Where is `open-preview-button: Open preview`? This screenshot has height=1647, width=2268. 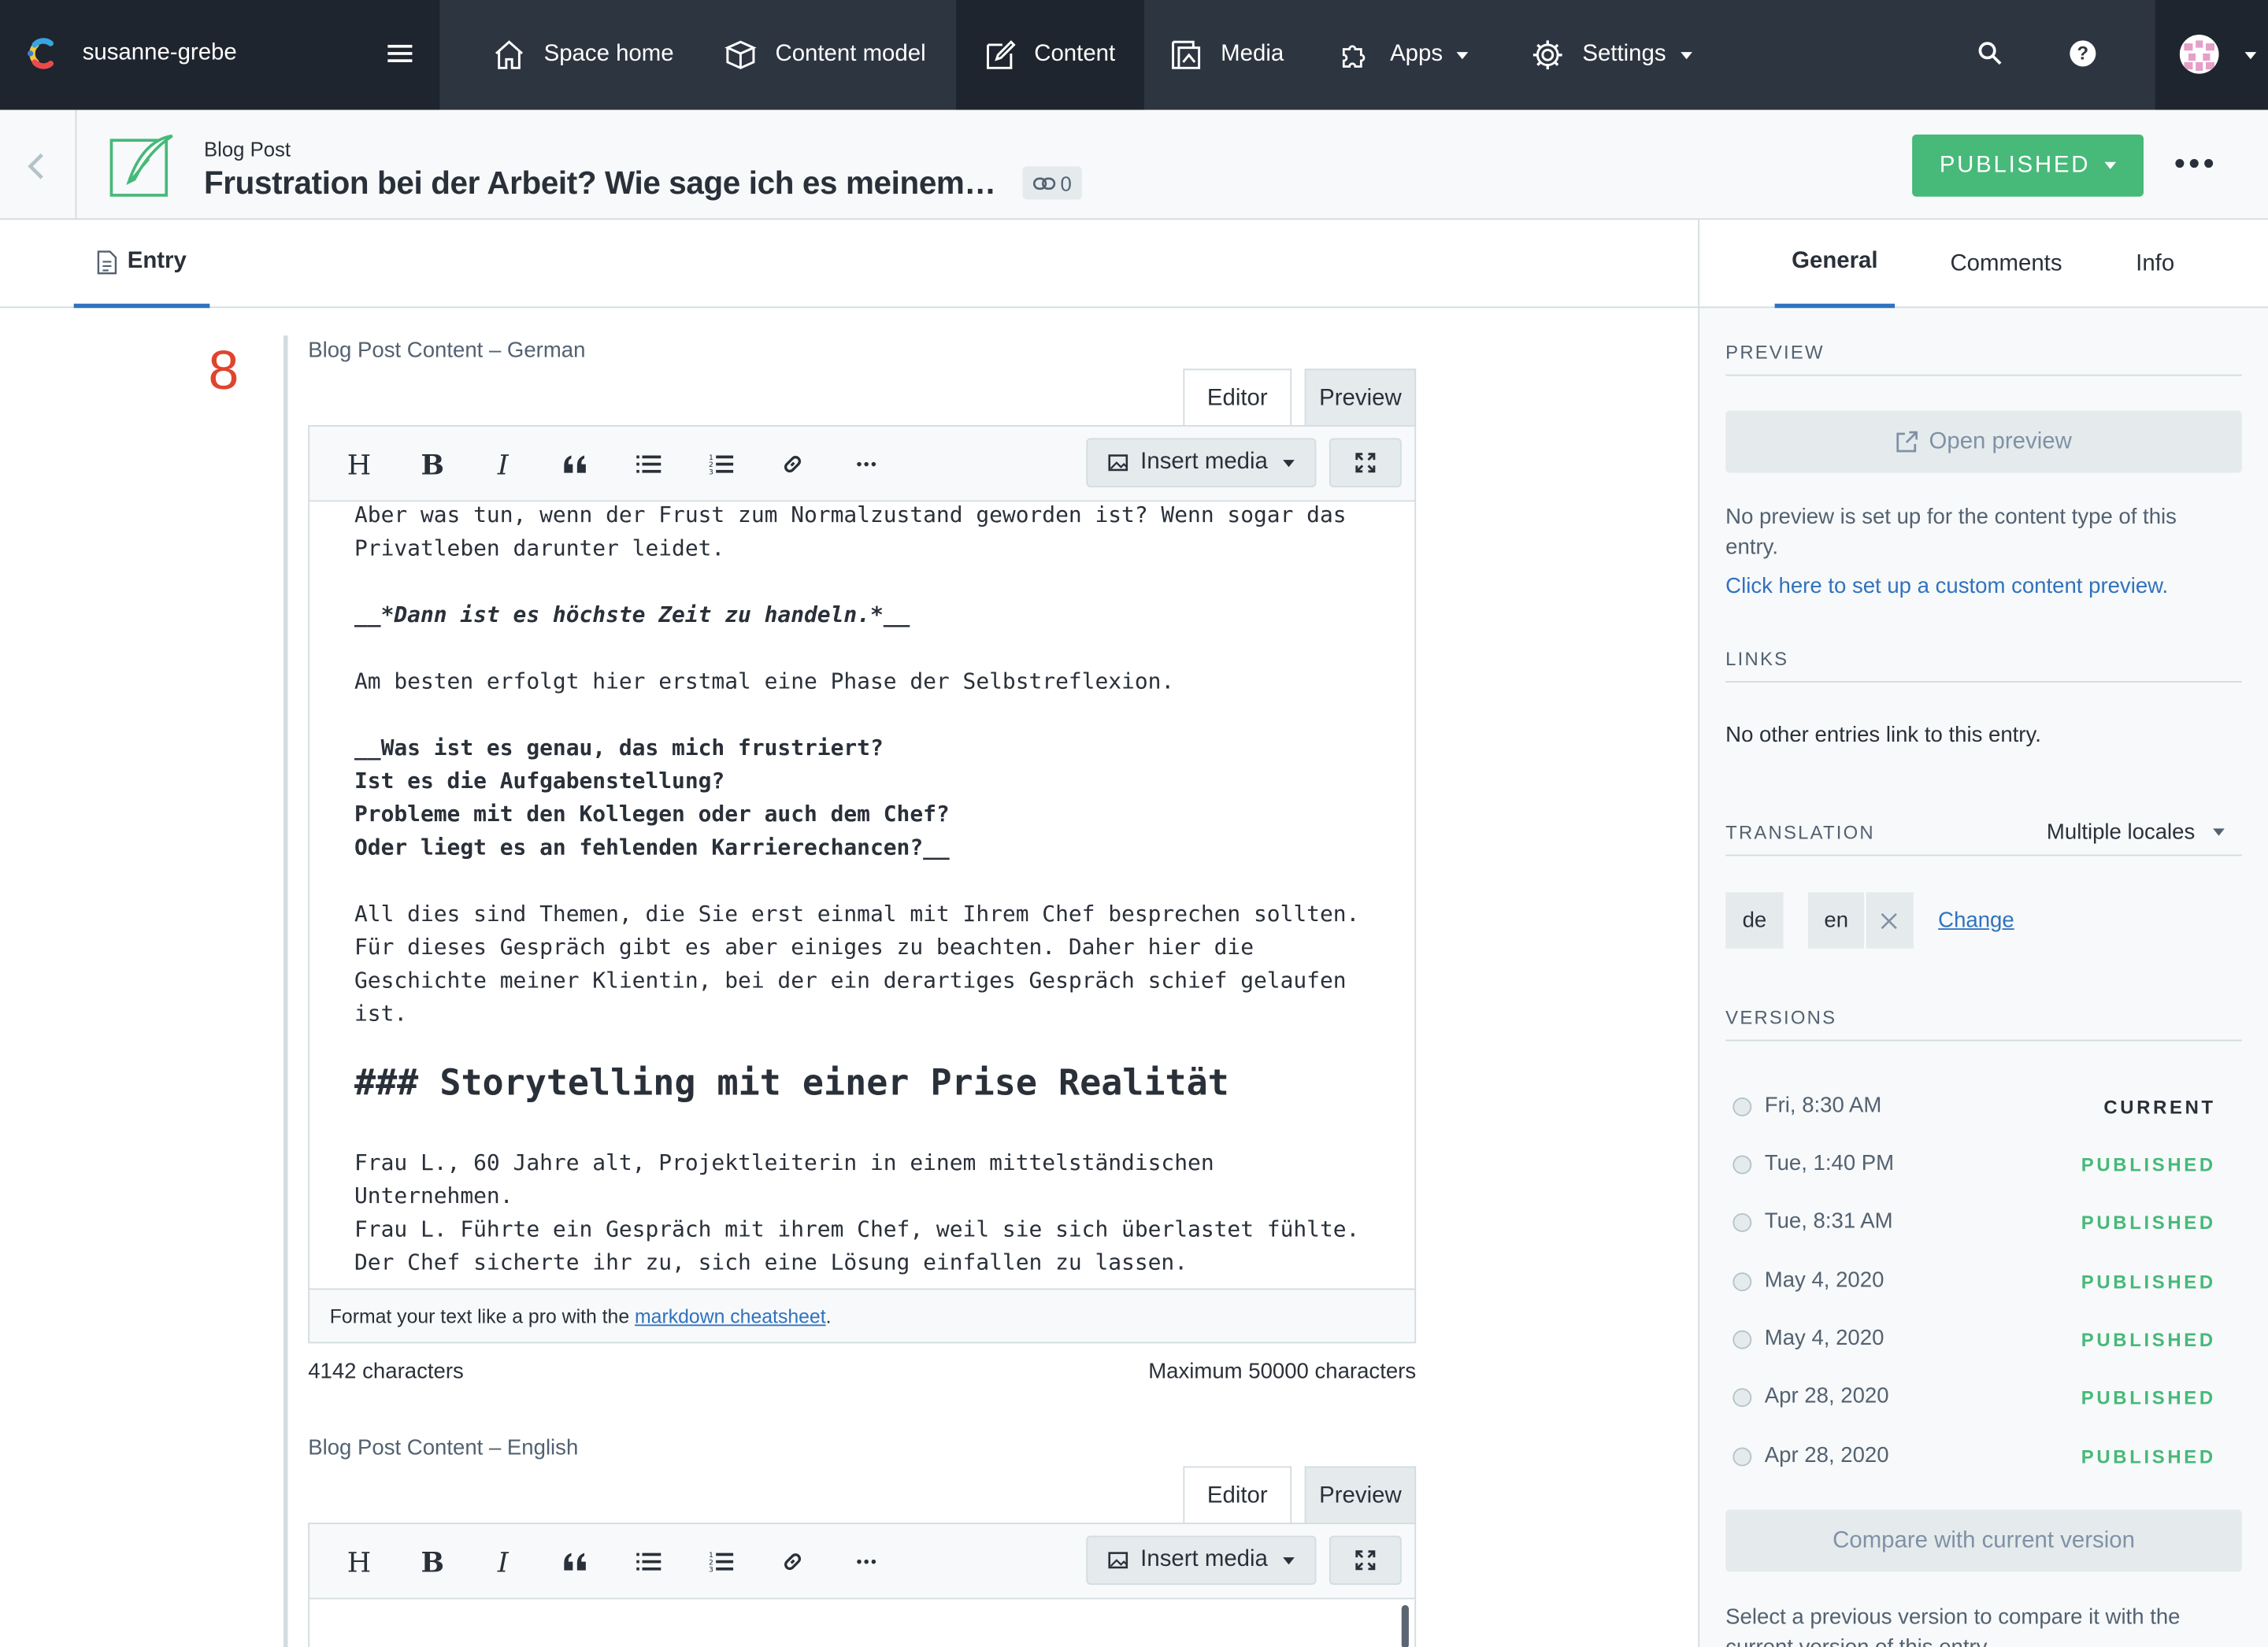
open-preview-button: Open preview is located at coordinates (1983, 441).